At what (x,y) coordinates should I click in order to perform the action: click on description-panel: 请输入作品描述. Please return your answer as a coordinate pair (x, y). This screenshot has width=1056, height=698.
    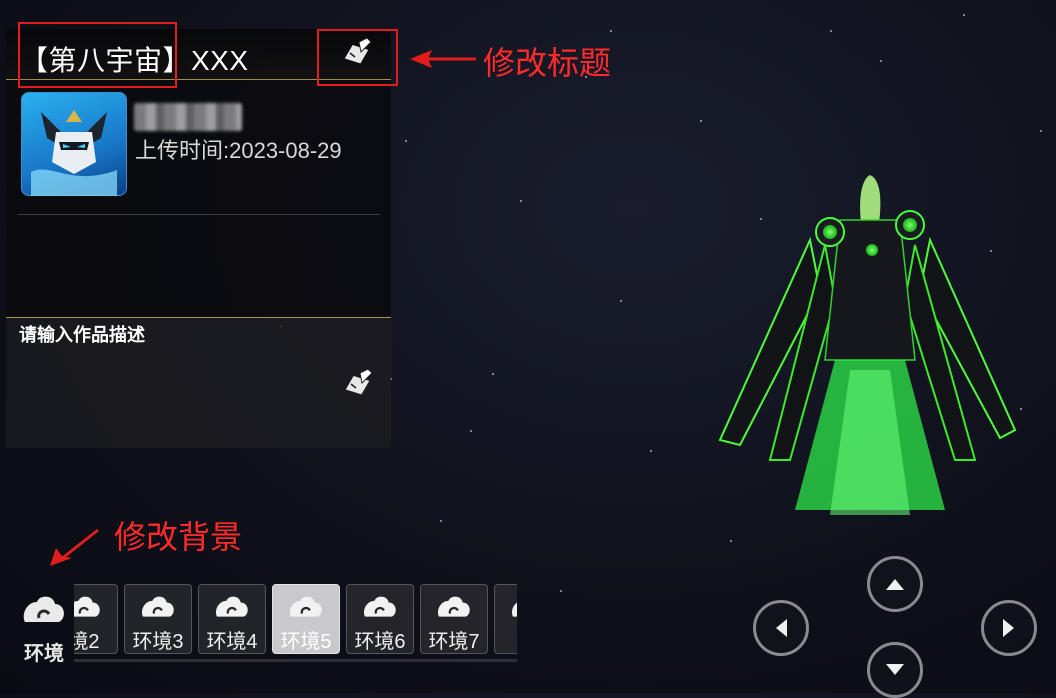
    Looking at the image, I should click on (198, 383).